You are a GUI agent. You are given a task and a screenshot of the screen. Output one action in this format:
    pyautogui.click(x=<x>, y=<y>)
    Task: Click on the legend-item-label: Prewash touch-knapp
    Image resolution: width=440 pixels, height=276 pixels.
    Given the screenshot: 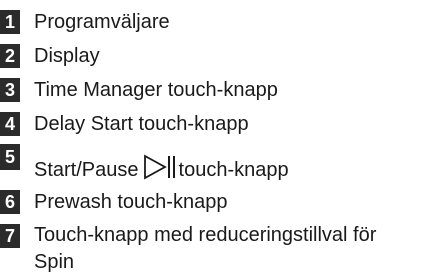 What is the action you would take?
    pyautogui.click(x=131, y=202)
    